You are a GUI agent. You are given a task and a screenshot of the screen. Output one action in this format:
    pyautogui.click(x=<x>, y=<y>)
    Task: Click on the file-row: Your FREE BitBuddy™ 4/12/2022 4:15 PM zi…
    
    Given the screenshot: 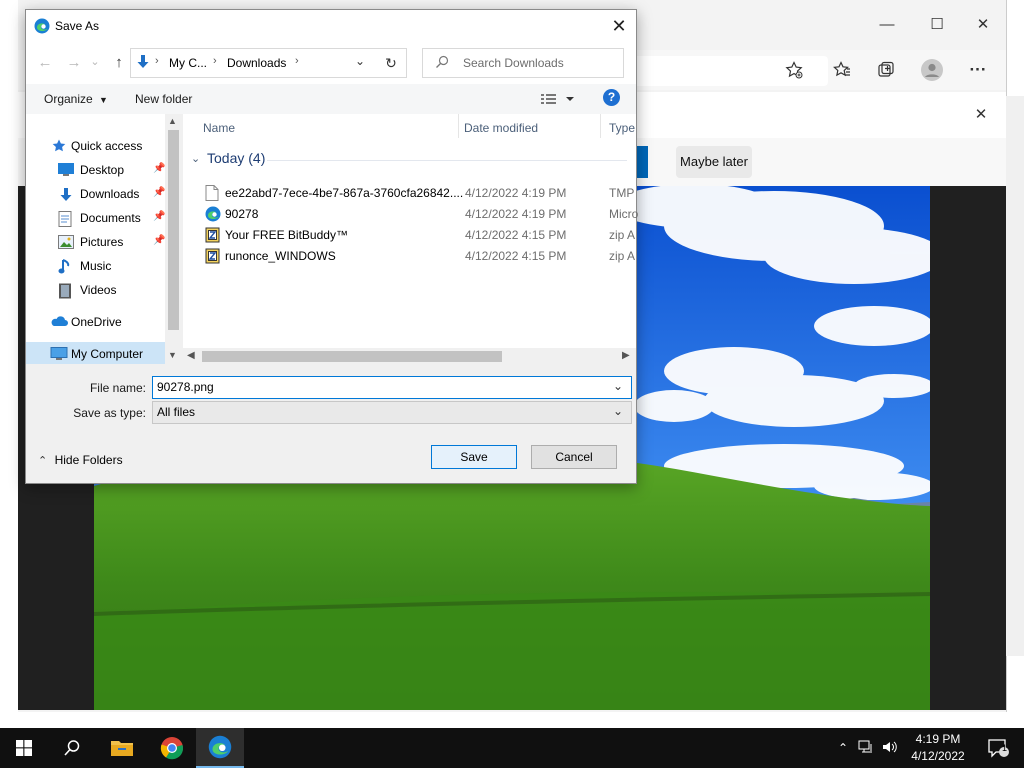 What is the action you would take?
    pyautogui.click(x=419, y=235)
    